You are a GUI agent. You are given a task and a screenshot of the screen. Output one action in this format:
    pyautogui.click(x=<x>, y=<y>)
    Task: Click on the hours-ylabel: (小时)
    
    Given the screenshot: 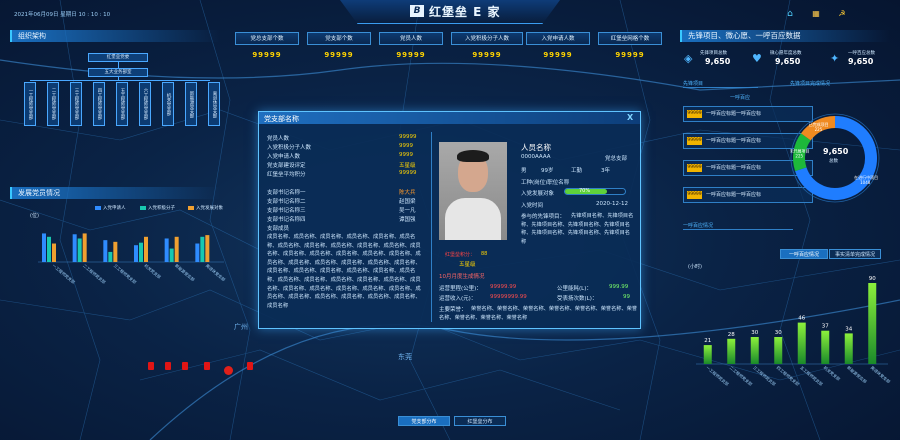 What is the action you would take?
    pyautogui.click(x=695, y=267)
    